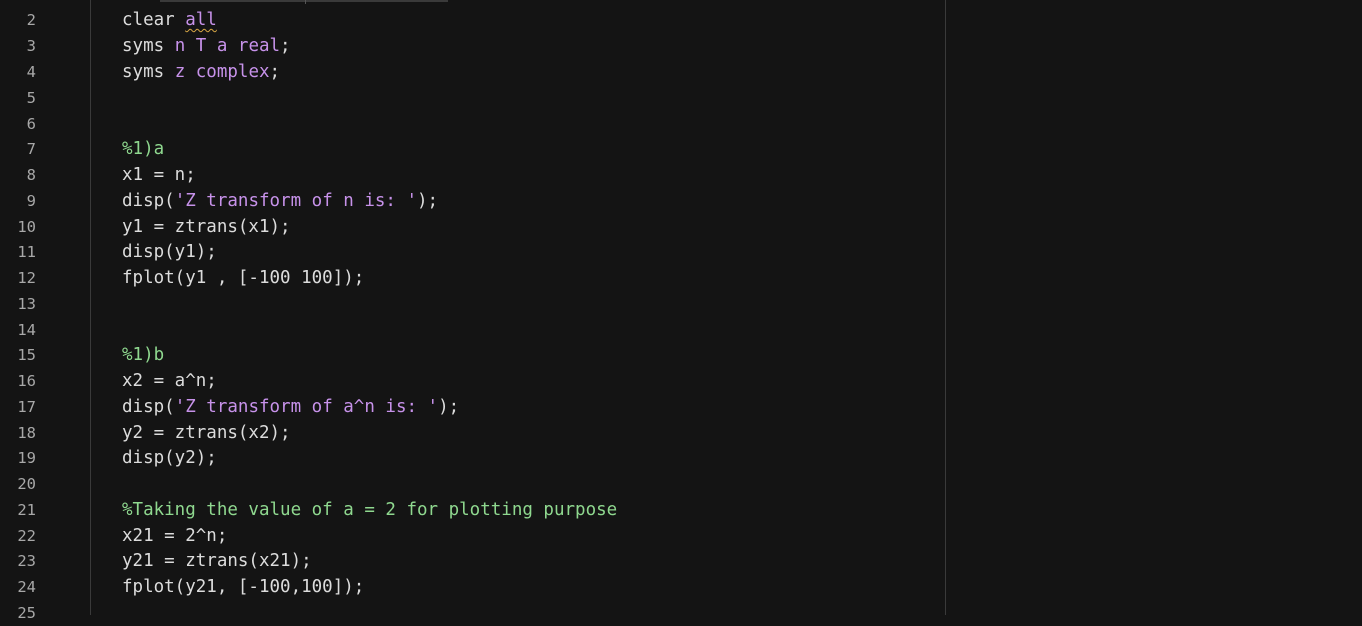 This screenshot has height=626, width=1362. I want to click on line-number: 15, so click(26, 355).